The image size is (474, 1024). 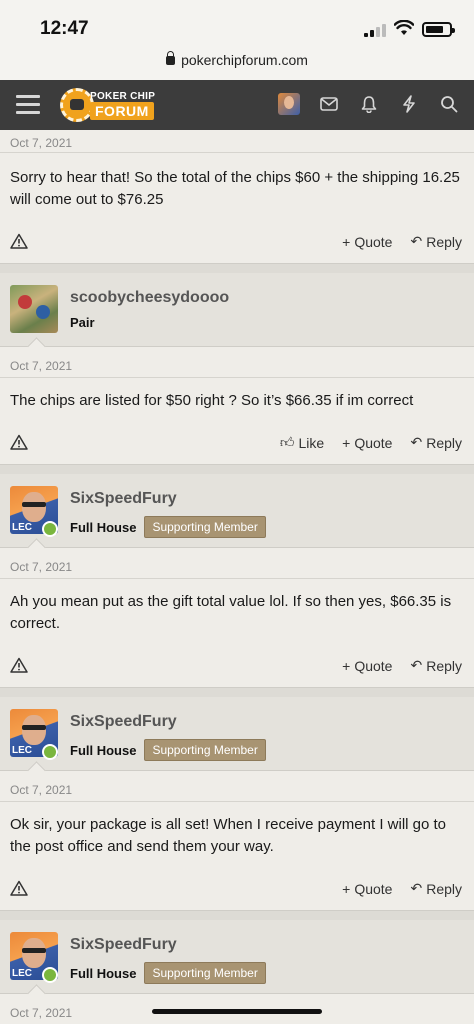 I want to click on inbox-icon, so click(x=329, y=104).